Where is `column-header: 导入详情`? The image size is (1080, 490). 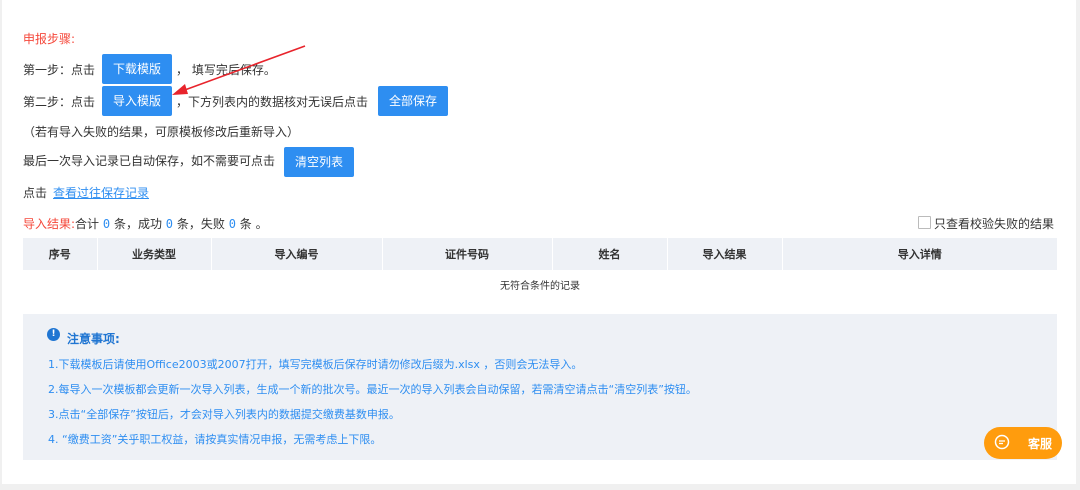 column-header: 导入详情 is located at coordinates (919, 254).